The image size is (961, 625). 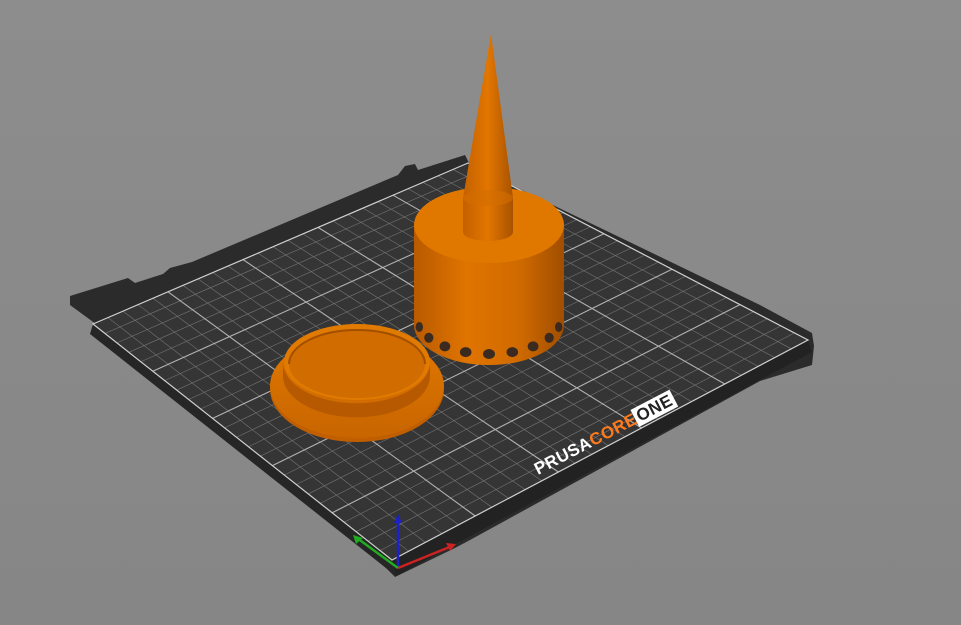 I want to click on object-cone-tower, so click(x=489, y=199).